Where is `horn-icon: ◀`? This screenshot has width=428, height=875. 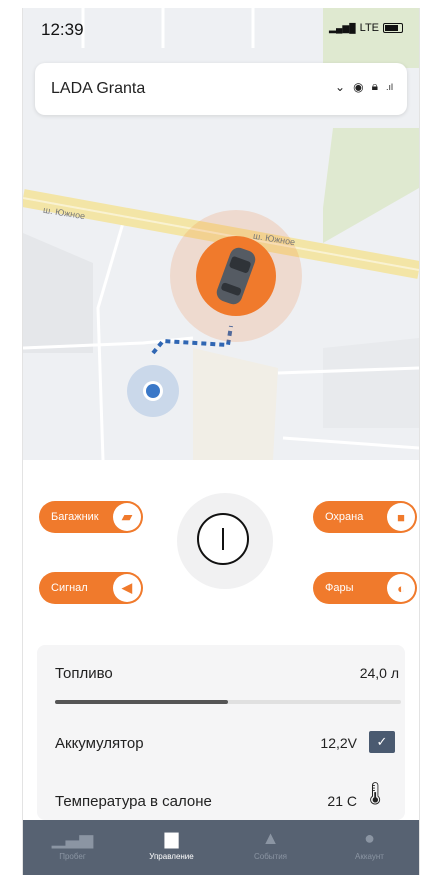
horn-icon: ◀ is located at coordinates (127, 588).